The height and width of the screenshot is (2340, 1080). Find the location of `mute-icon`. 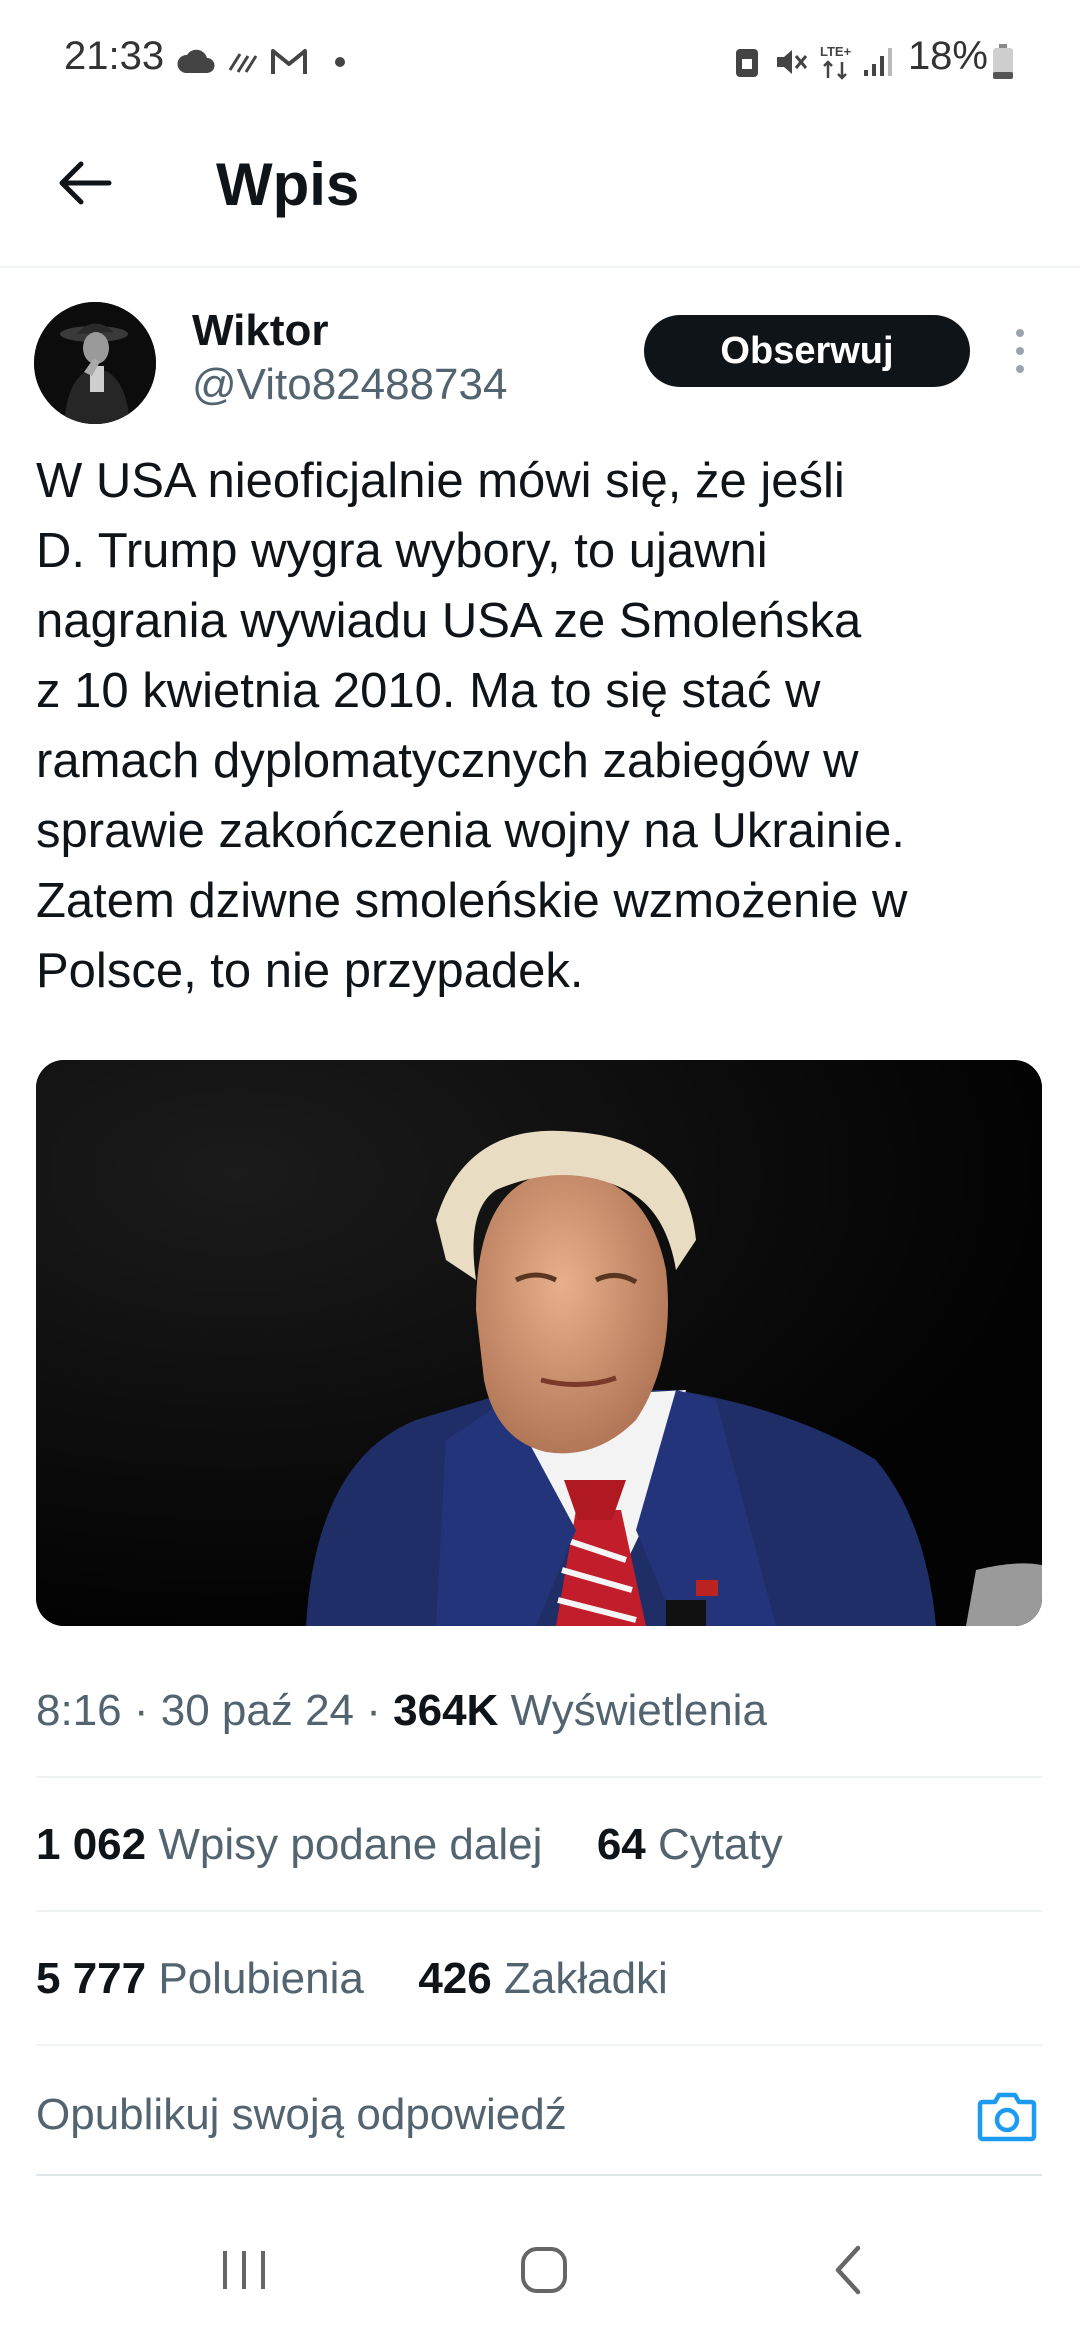

mute-icon is located at coordinates (792, 62).